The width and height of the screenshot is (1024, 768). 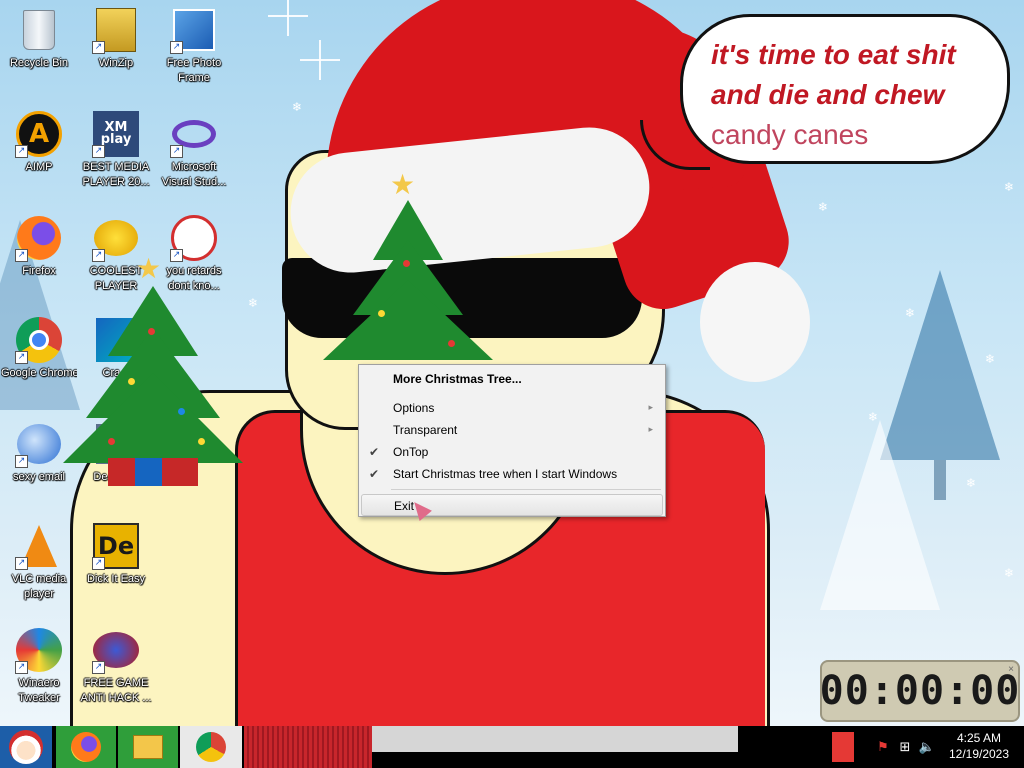 I want to click on taskbar-empty-area, so click(x=555, y=739).